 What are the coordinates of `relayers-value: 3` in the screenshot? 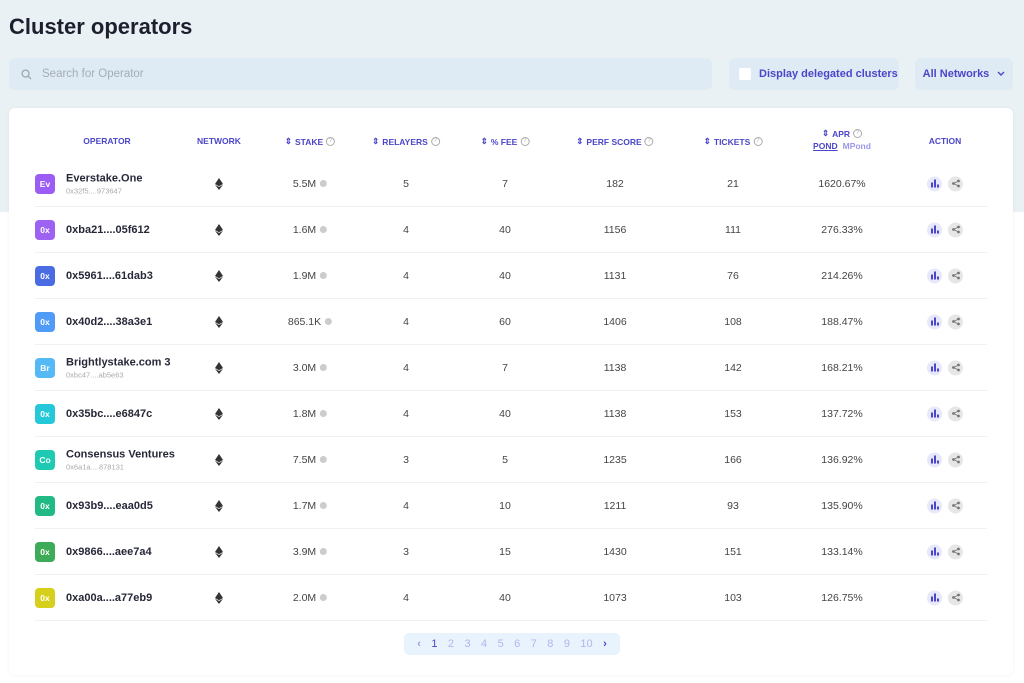 It's located at (406, 551).